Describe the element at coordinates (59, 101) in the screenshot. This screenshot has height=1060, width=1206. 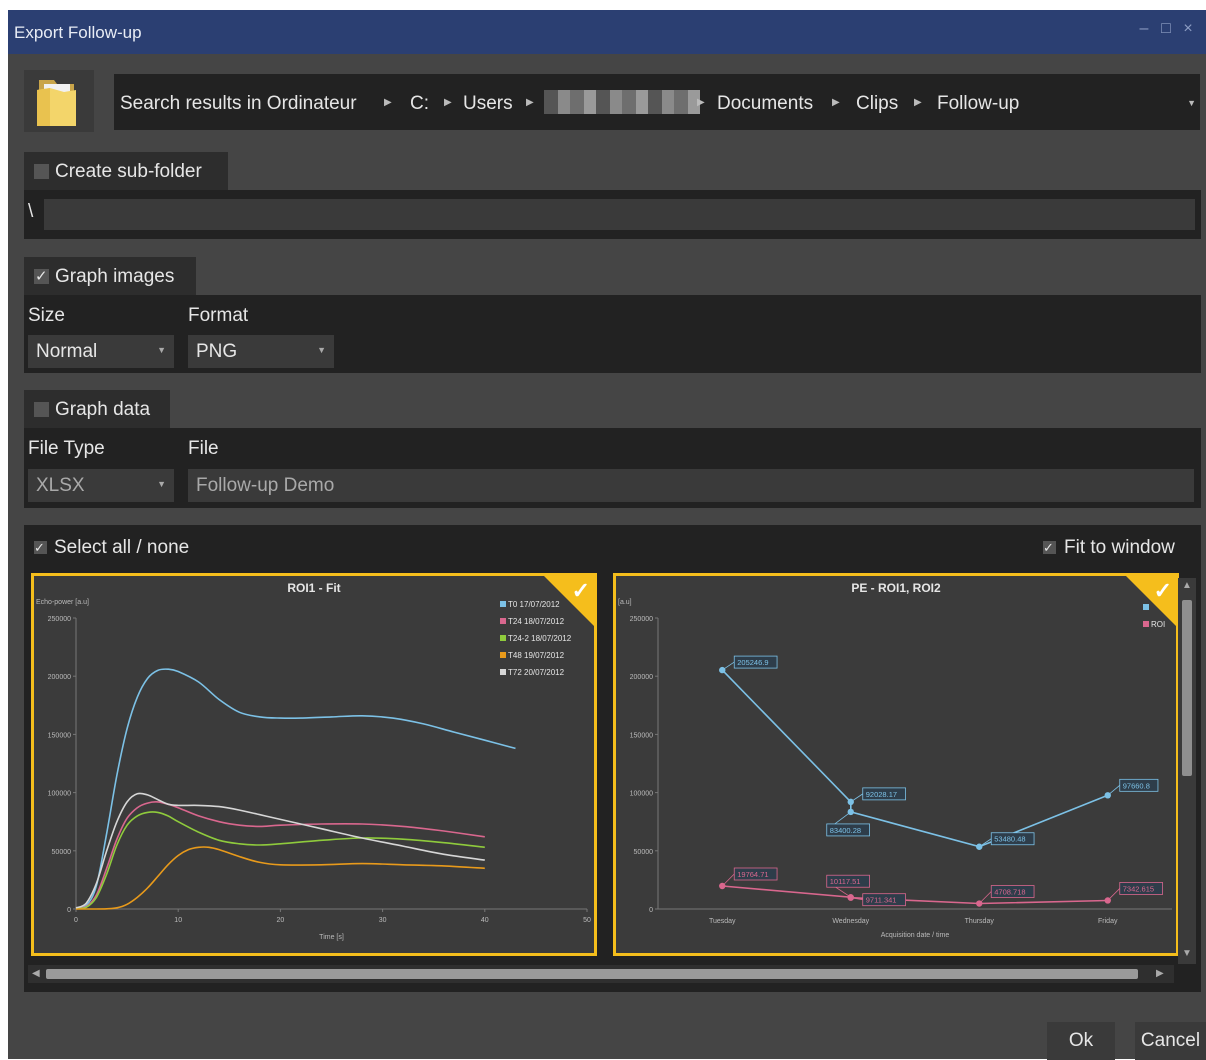
I see `folder-icon` at that location.